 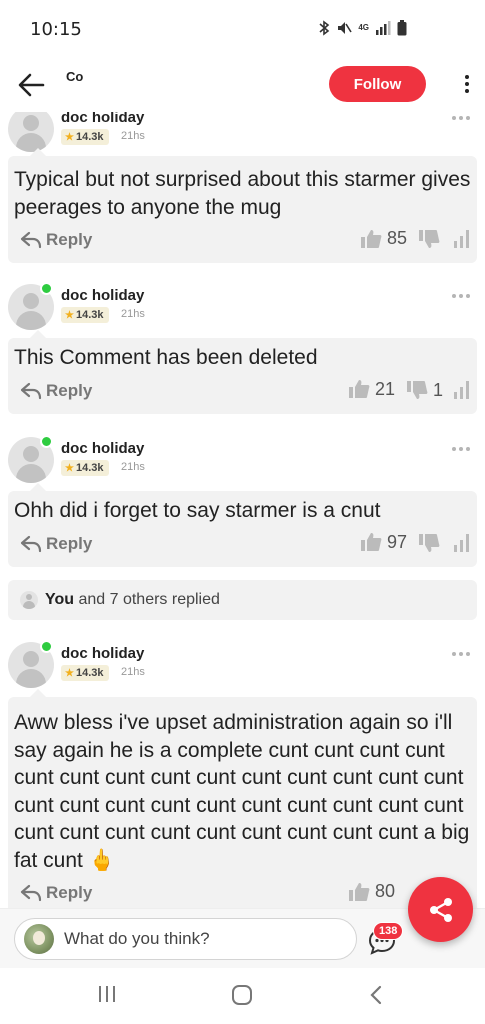 I want to click on comment-input-wrapper, so click(x=185, y=939).